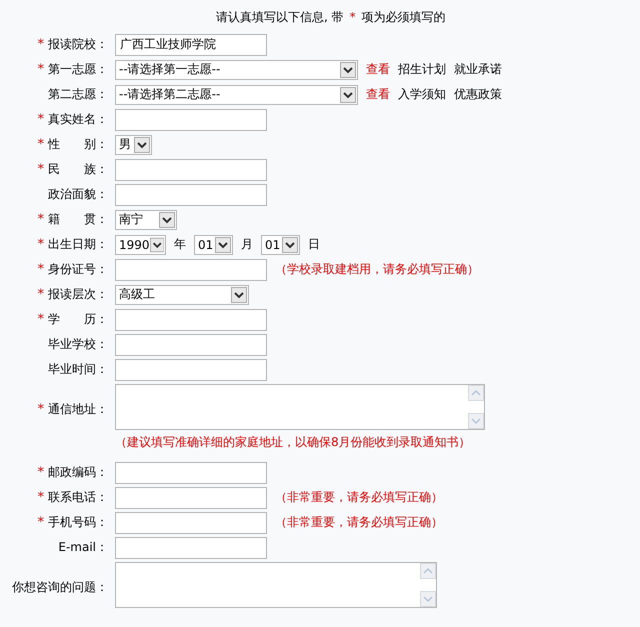  I want to click on select-dropdown: 高级工, so click(182, 294).